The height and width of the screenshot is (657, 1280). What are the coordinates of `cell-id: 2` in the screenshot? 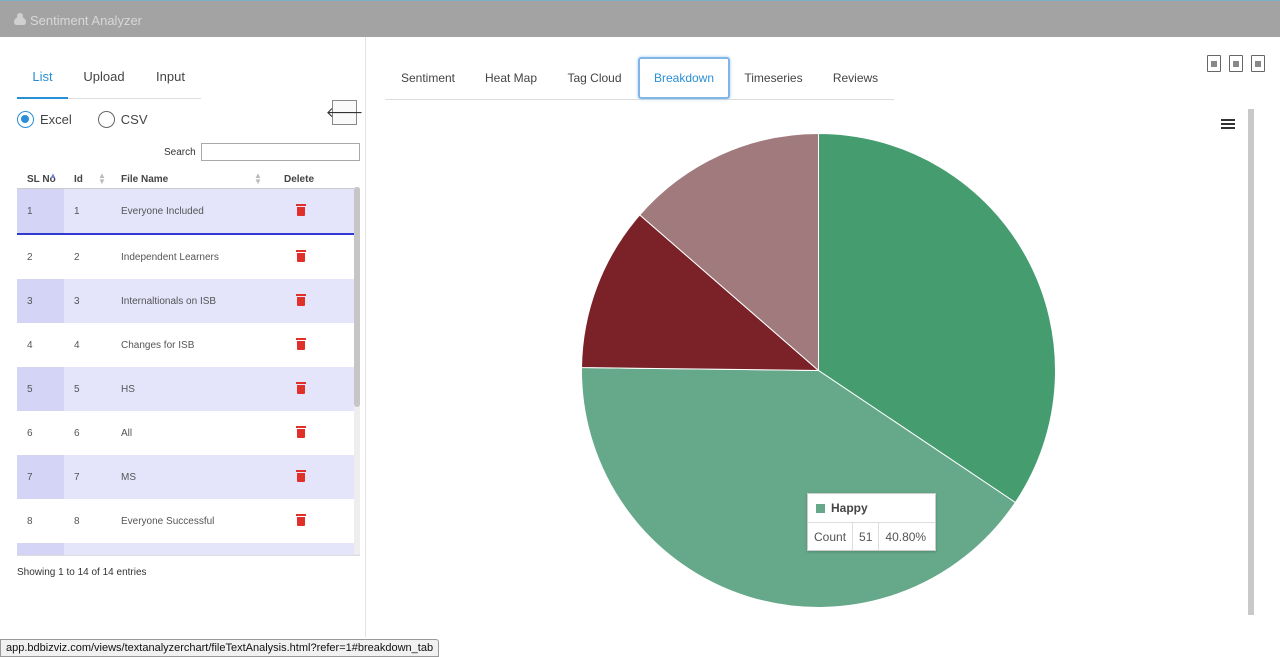 It's located at (77, 257).